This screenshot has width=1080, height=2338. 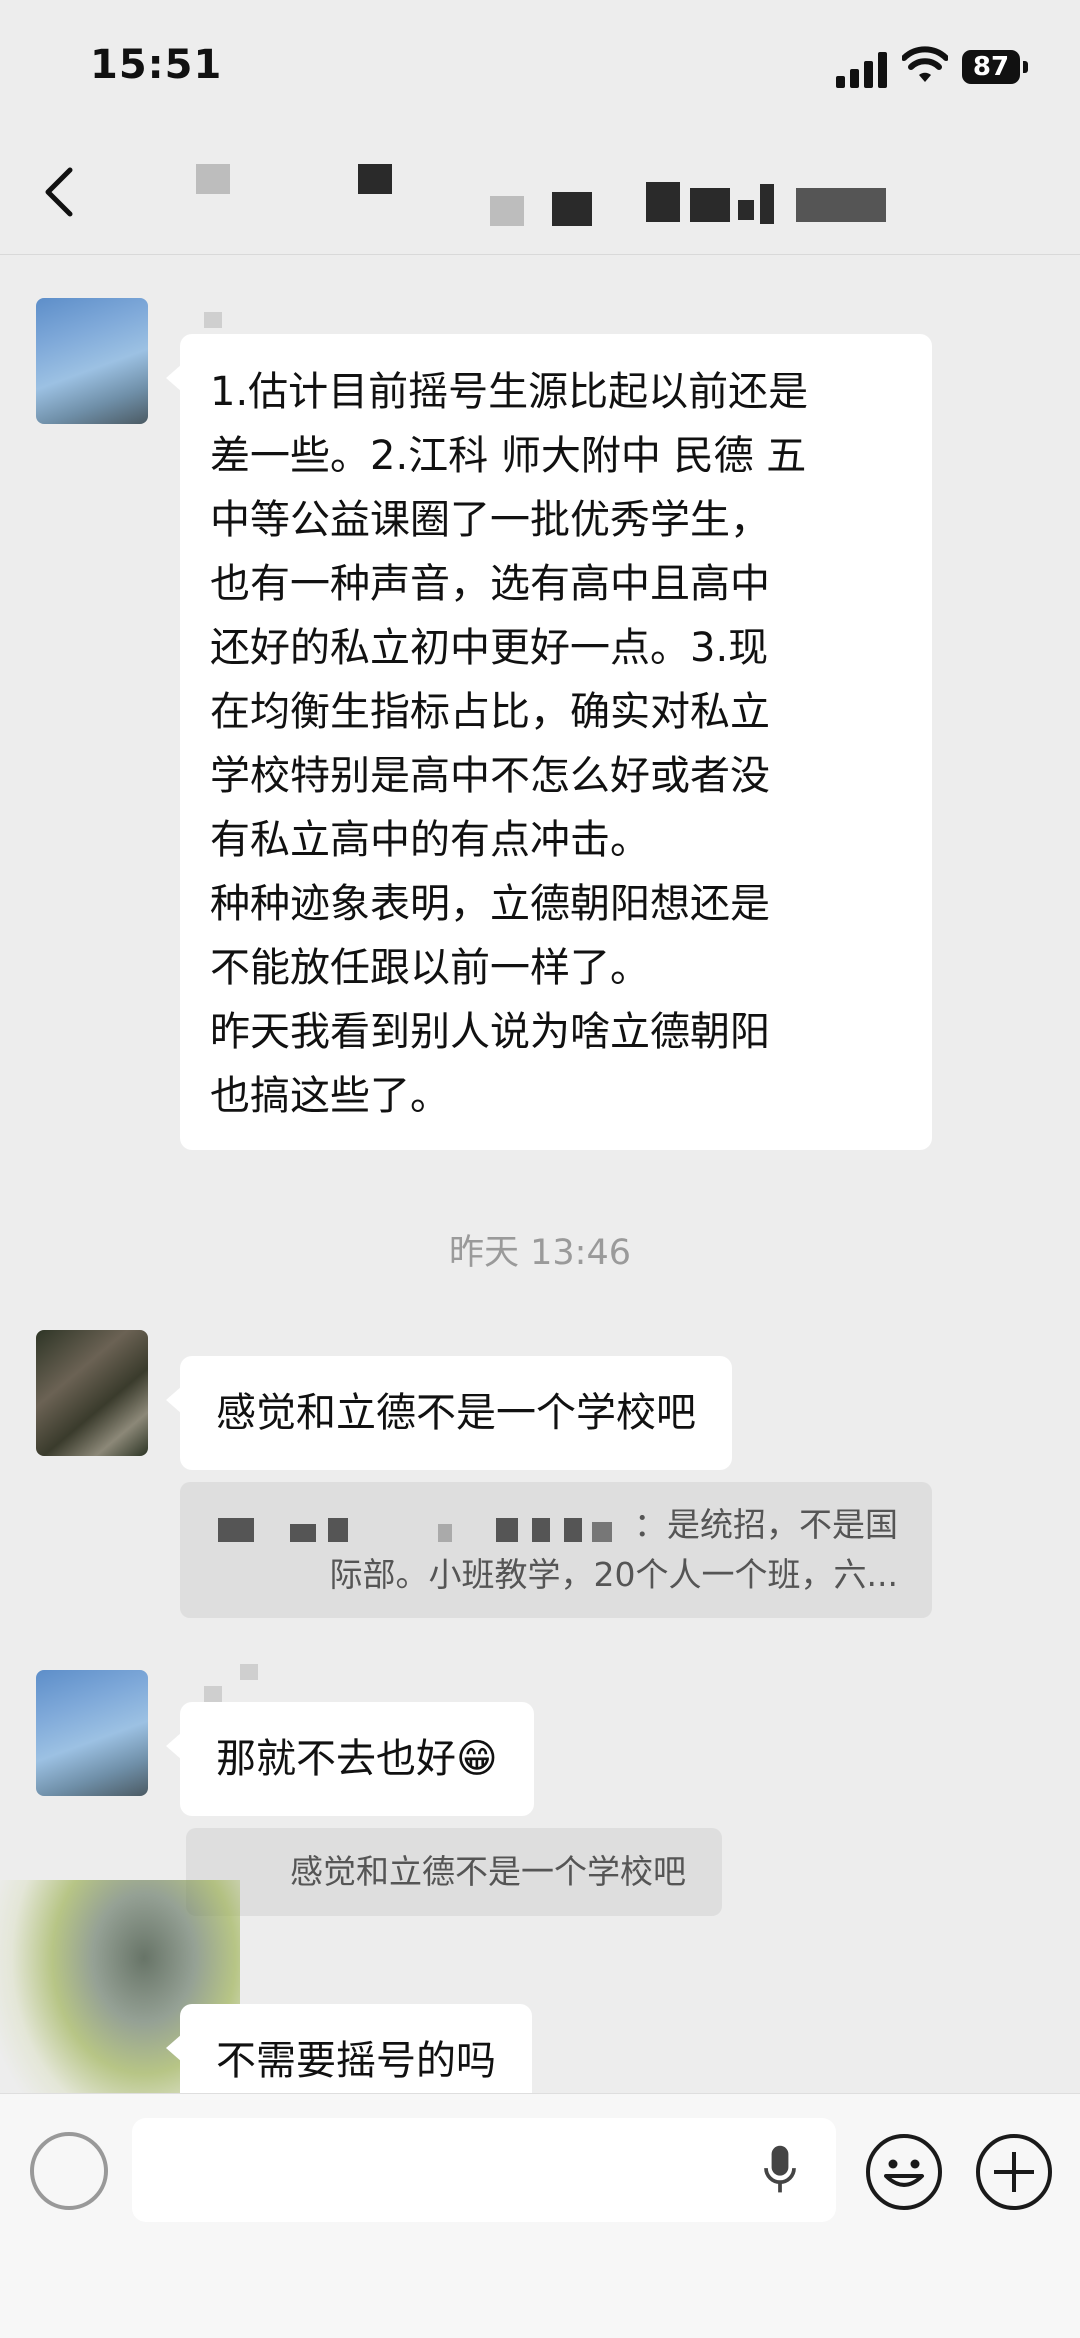 I want to click on battery-indicator: 87, so click(x=995, y=67).